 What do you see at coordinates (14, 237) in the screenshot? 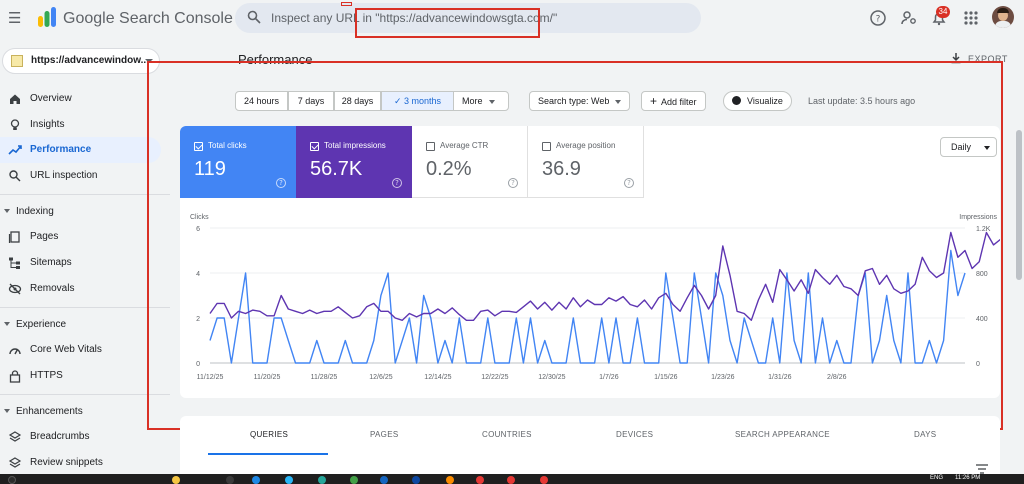
I see `pages-icon` at bounding box center [14, 237].